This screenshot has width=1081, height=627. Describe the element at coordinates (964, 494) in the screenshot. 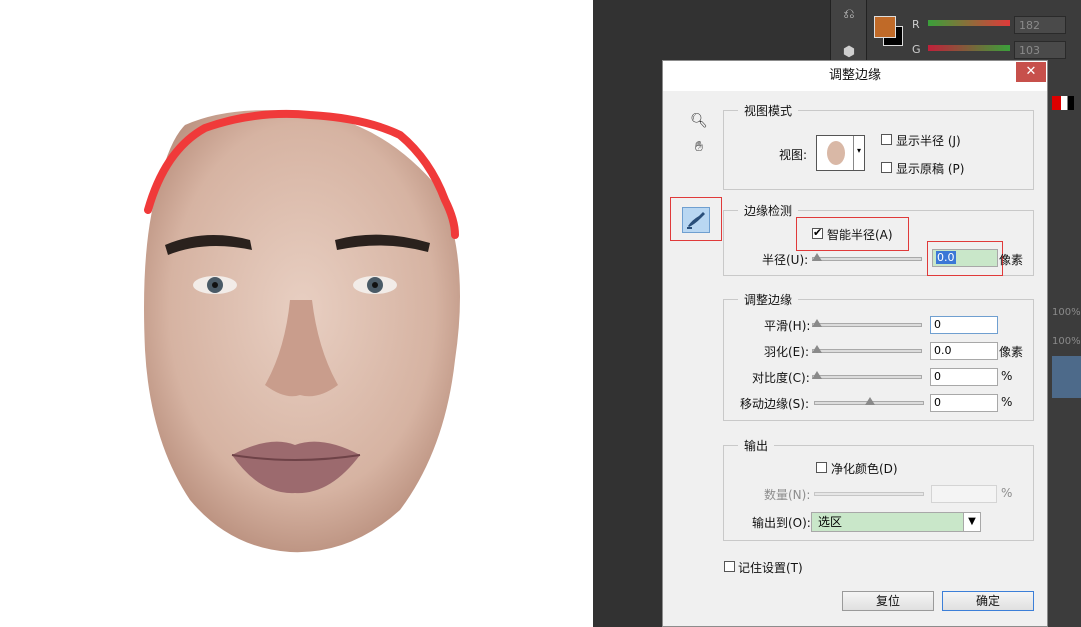

I see `amount-input` at that location.